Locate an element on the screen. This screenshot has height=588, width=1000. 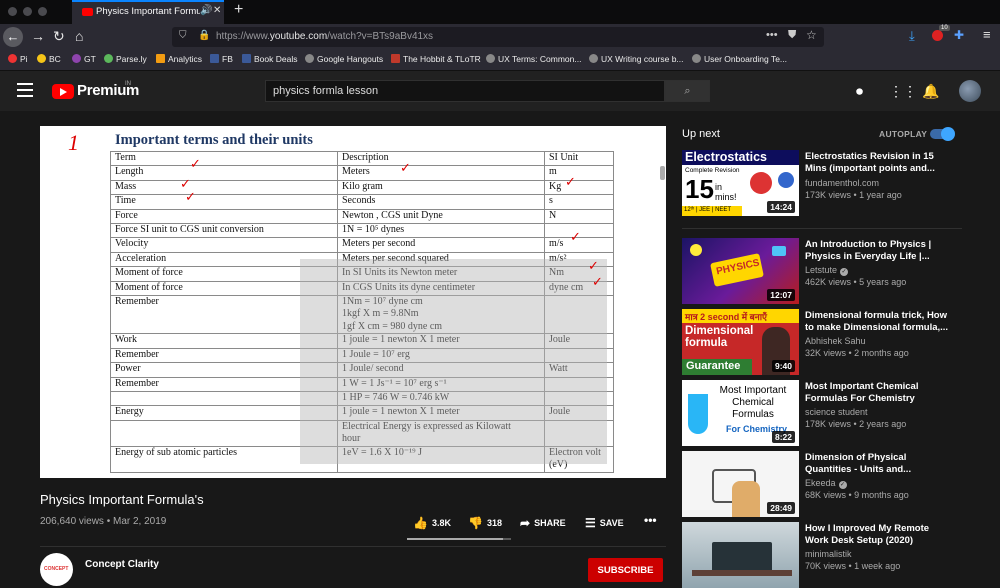
video-thumbnail: PHYSICS 12:07 is located at coordinates (740, 271).